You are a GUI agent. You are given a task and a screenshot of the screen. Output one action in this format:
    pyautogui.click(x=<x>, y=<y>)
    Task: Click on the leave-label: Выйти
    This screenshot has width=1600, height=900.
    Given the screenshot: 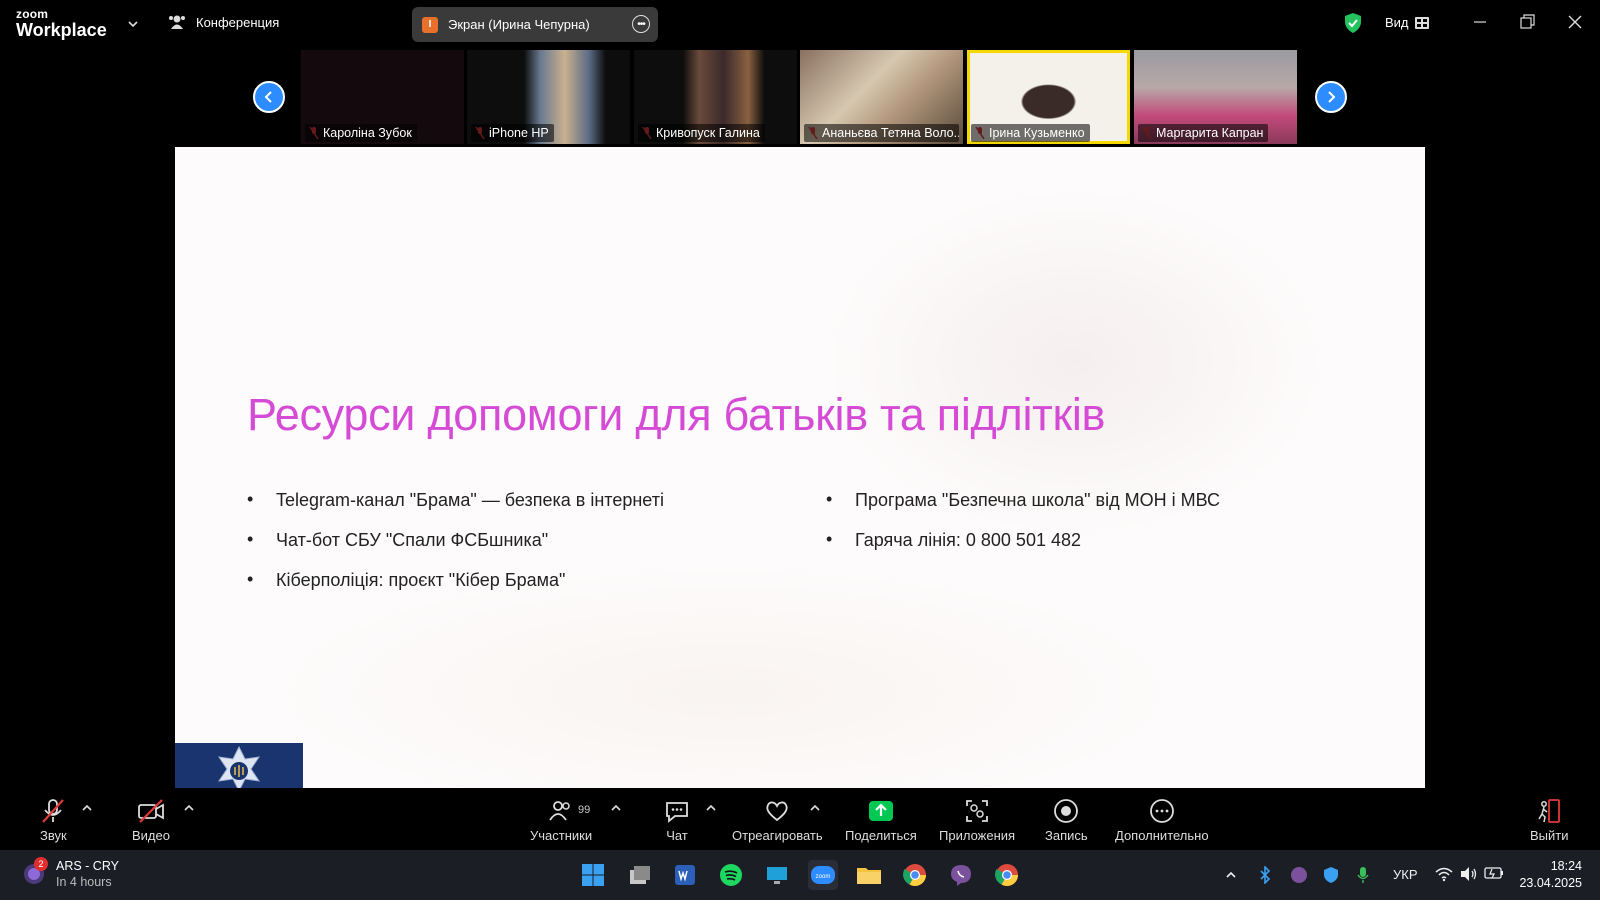 What is the action you would take?
    pyautogui.click(x=1549, y=835)
    